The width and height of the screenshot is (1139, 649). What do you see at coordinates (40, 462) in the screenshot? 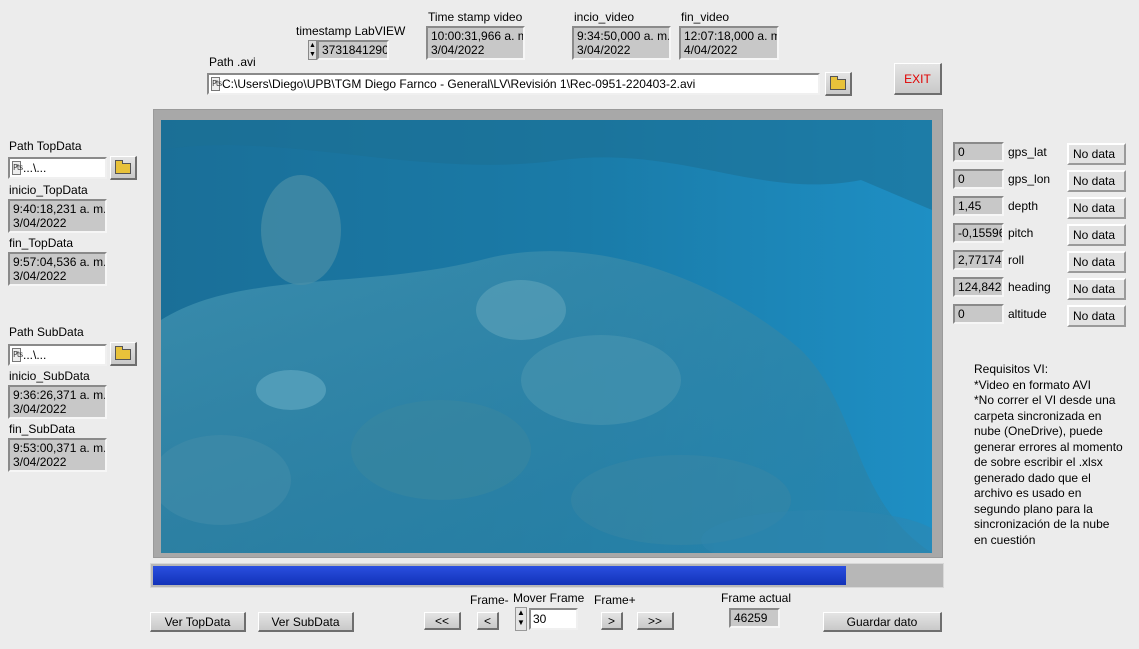
I see `fin-subdata-date: 3/04/2022` at bounding box center [40, 462].